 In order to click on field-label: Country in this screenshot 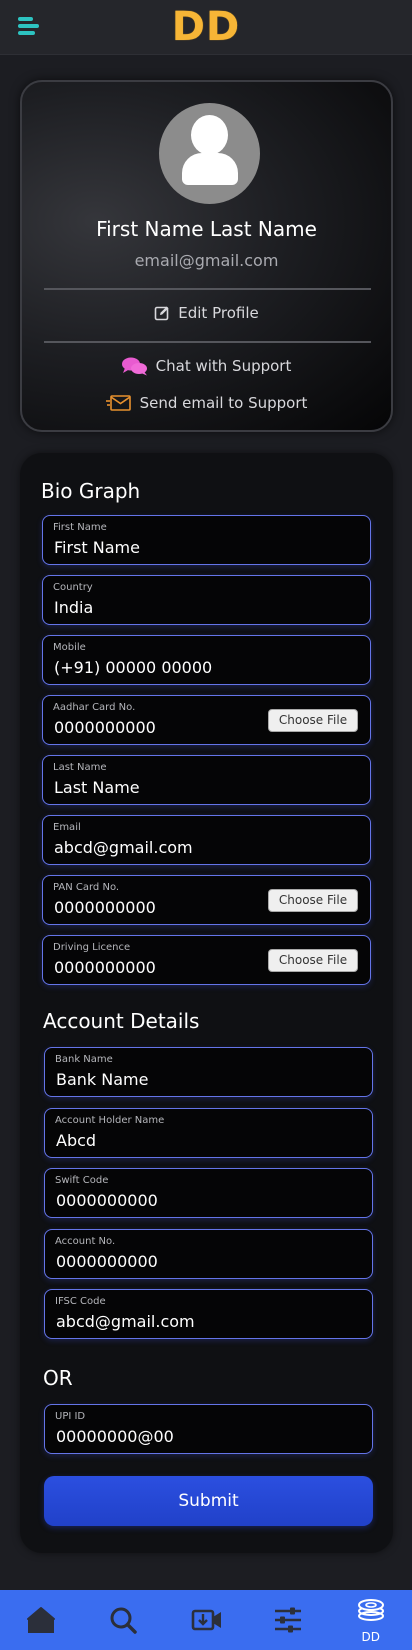, I will do `click(73, 587)`.